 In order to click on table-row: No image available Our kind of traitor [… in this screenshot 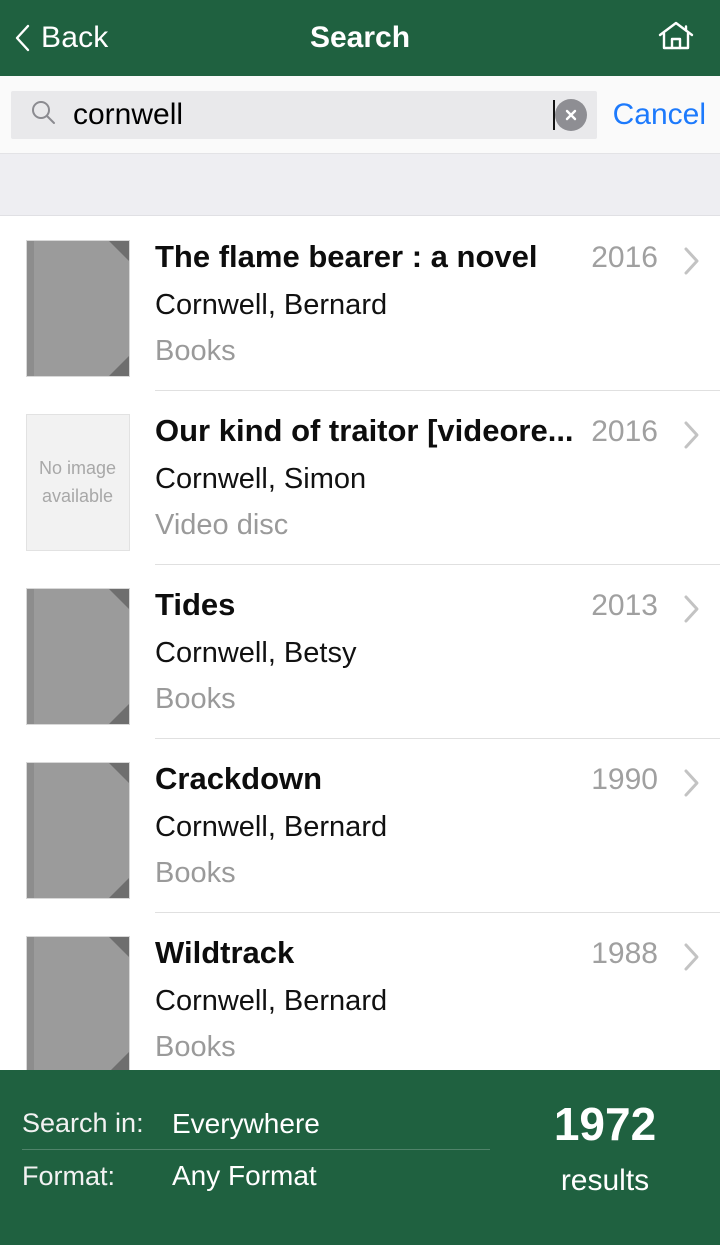, I will do `click(360, 477)`.